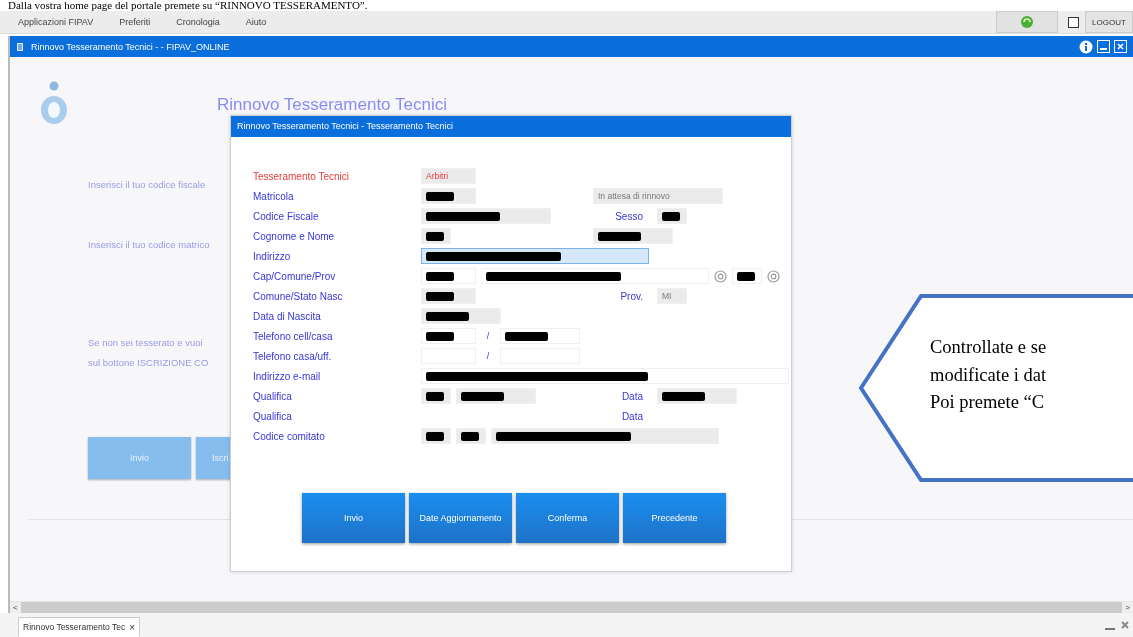 The width and height of the screenshot is (1133, 637). Describe the element at coordinates (988, 375) in the screenshot. I see `callout-text: Controllate e se modificate i dat Poi premete “C` at that location.